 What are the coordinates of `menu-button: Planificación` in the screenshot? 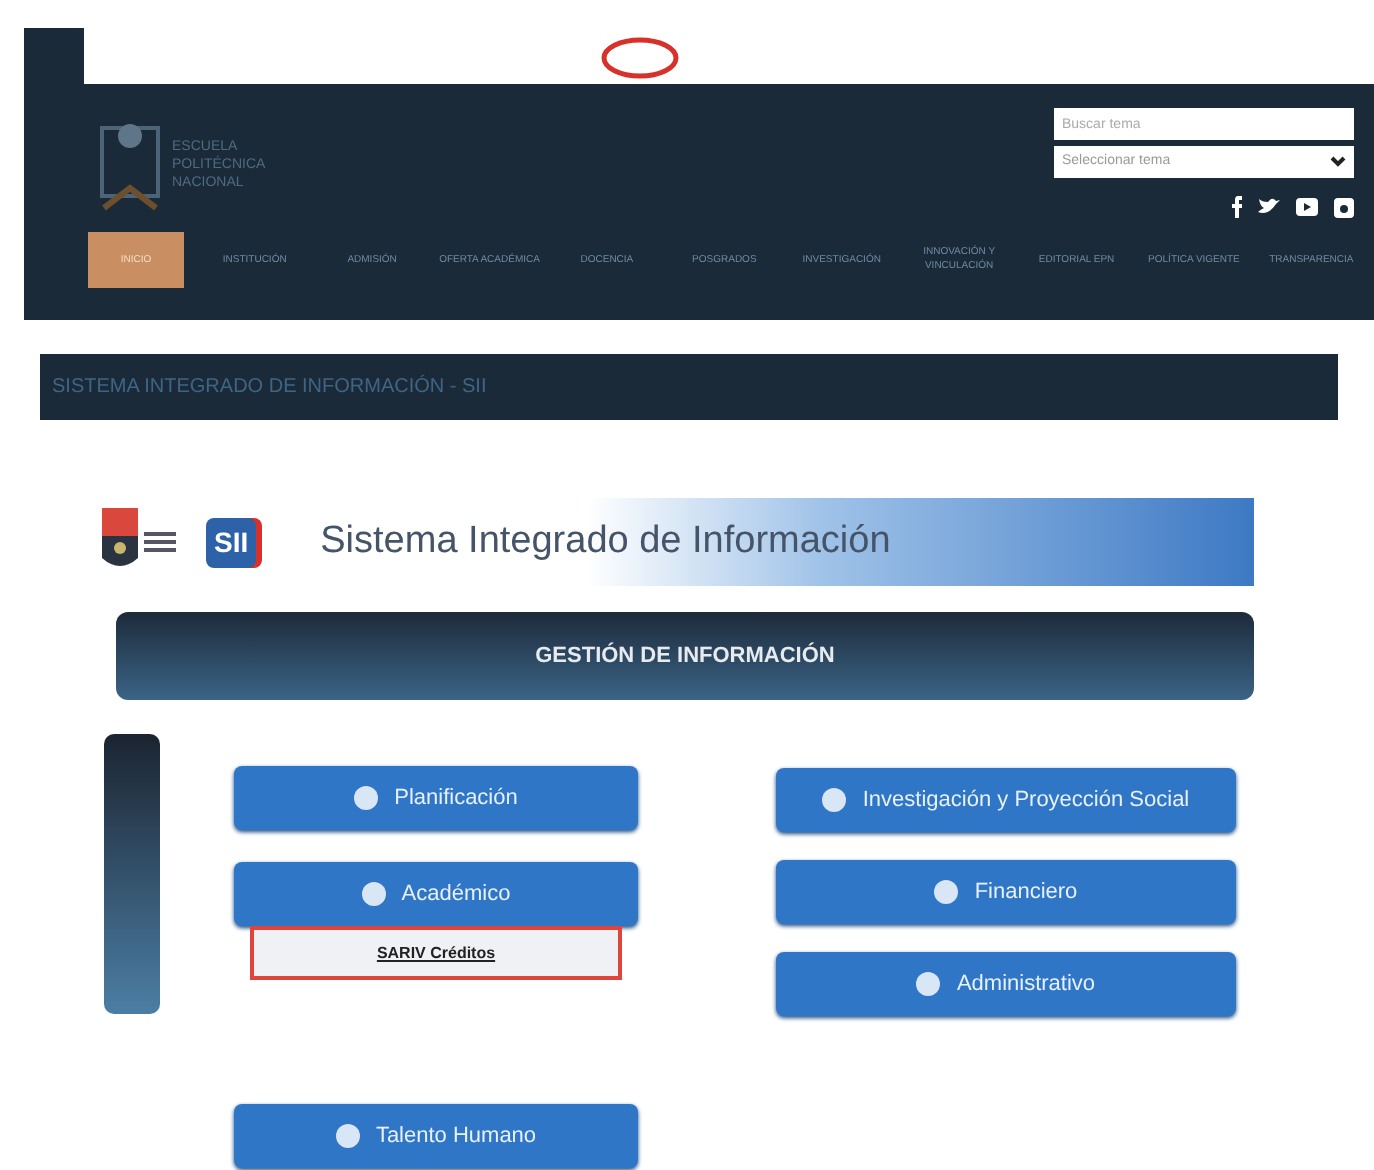 It's located at (436, 798).